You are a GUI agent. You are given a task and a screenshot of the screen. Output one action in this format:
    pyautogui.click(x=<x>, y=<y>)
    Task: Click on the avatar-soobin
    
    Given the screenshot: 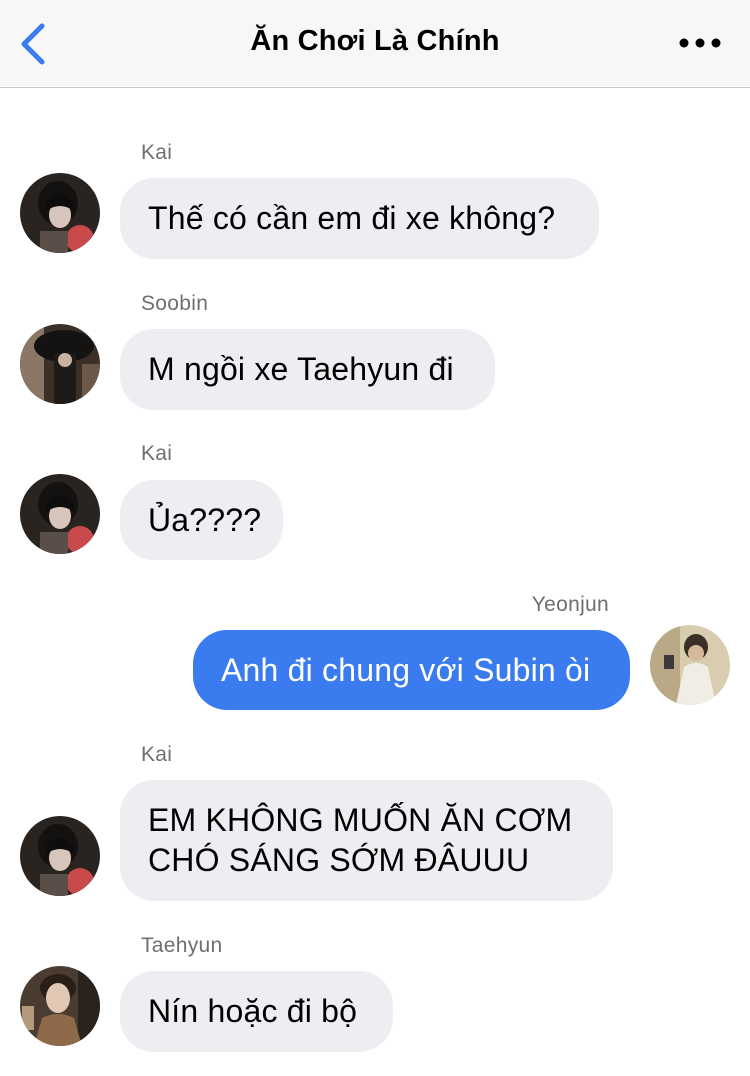 What is the action you would take?
    pyautogui.click(x=60, y=364)
    